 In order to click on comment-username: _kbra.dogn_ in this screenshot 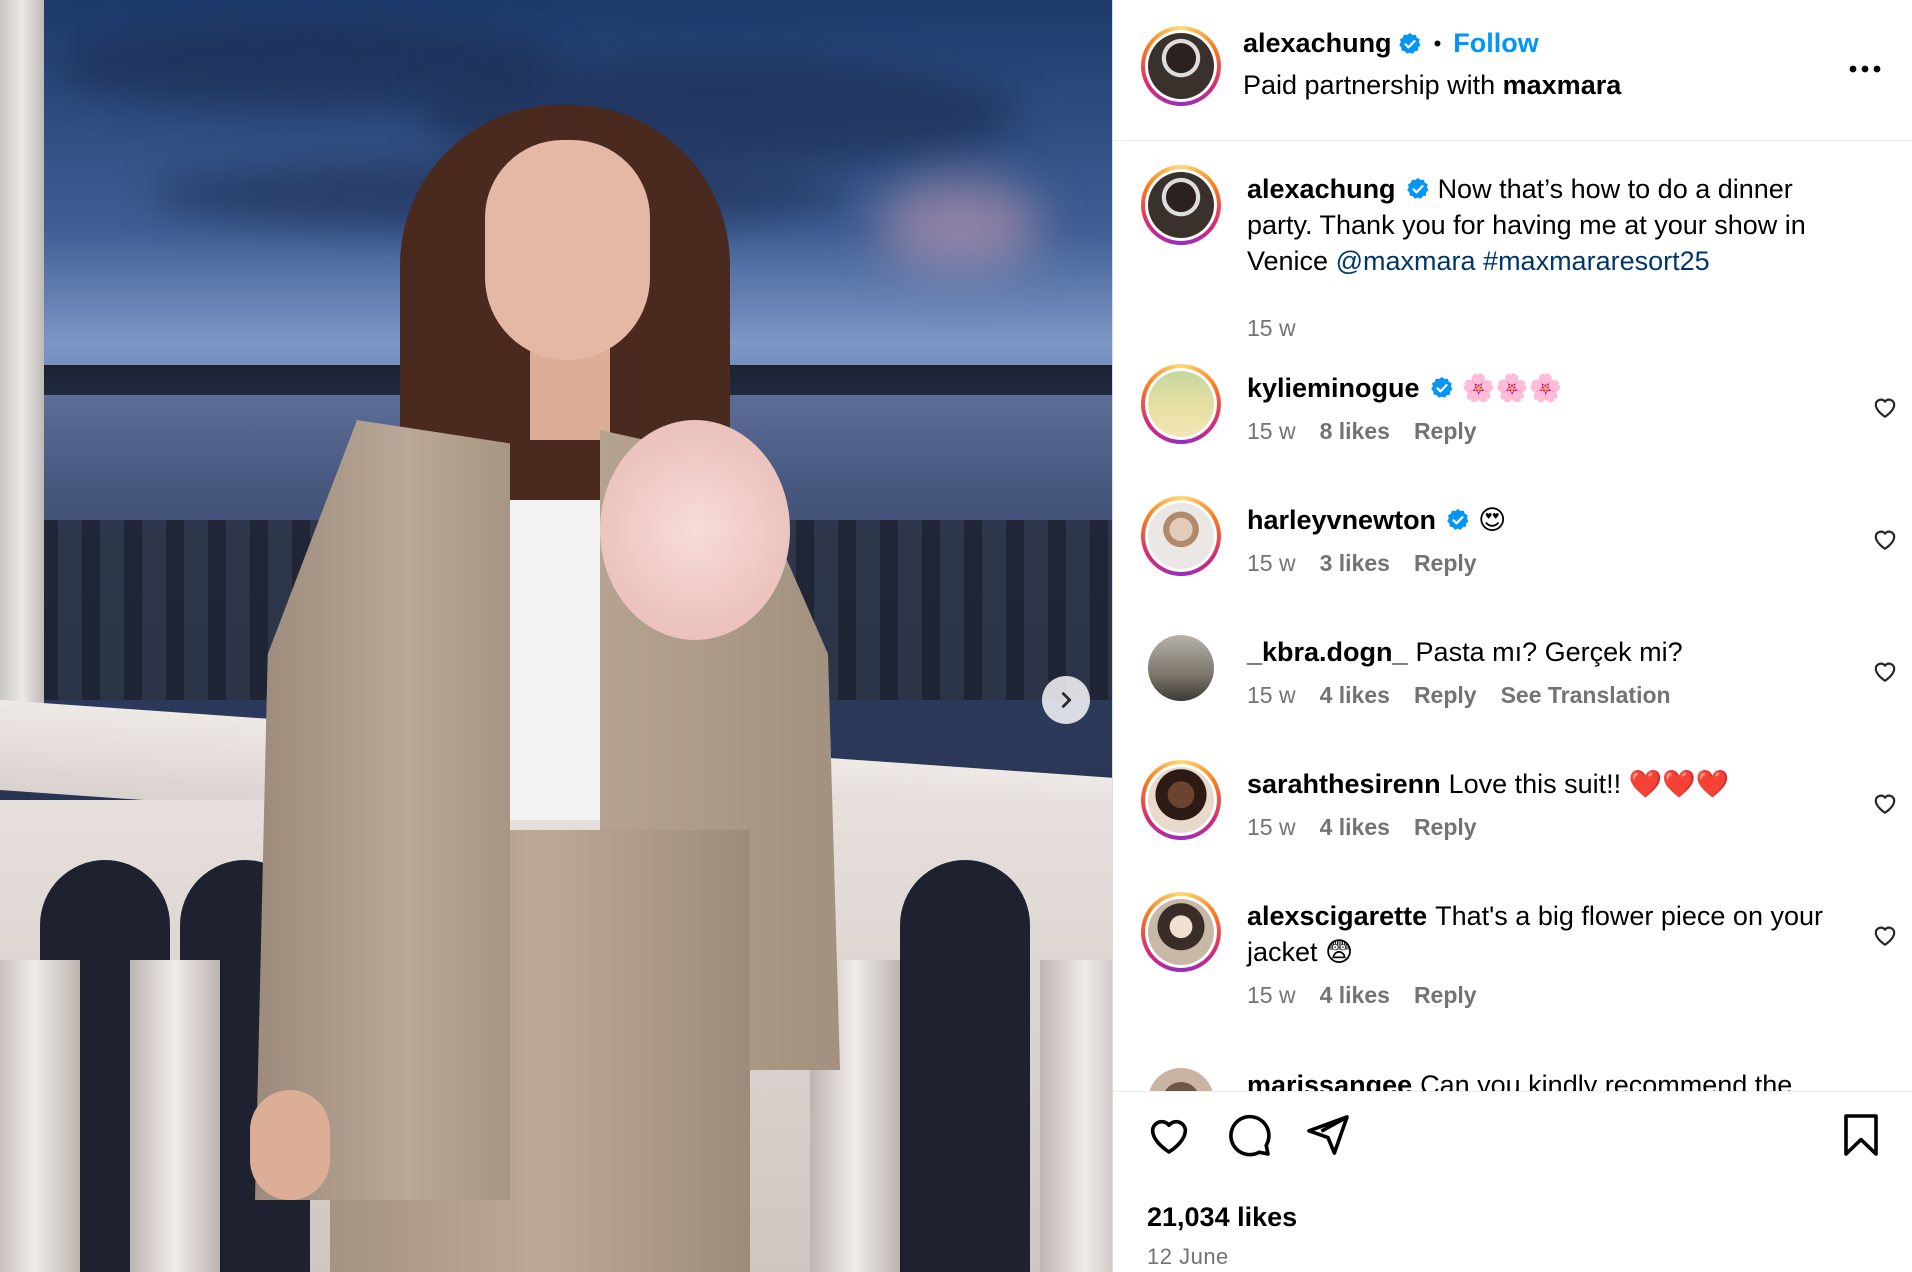, I will do `click(1327, 652)`.